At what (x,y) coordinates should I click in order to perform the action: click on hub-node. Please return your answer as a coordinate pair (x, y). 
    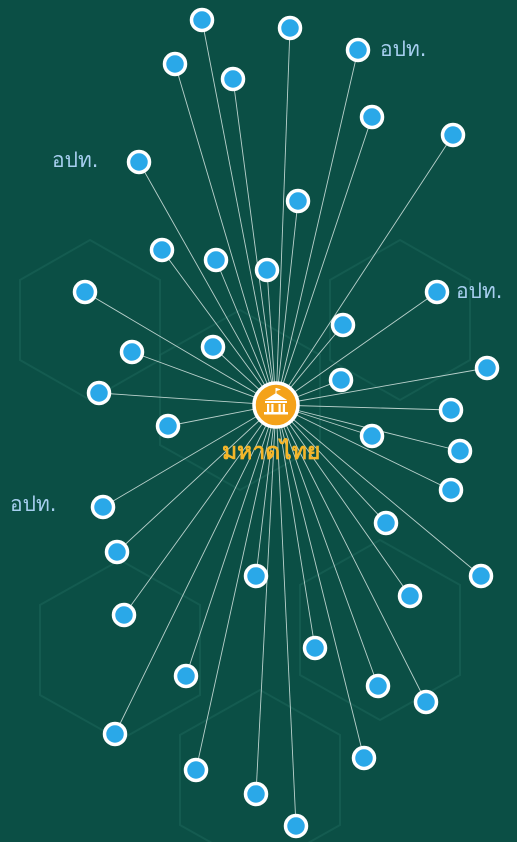
    Looking at the image, I should click on (276, 405).